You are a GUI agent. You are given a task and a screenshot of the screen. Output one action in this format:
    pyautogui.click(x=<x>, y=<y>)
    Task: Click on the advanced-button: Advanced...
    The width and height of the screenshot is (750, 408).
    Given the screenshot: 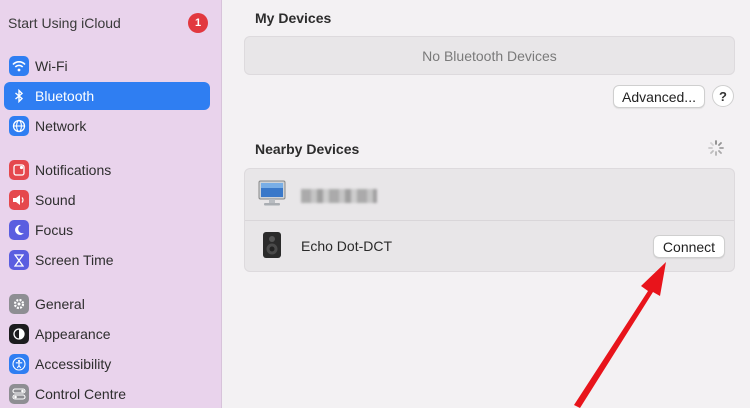 What is the action you would take?
    pyautogui.click(x=659, y=96)
    